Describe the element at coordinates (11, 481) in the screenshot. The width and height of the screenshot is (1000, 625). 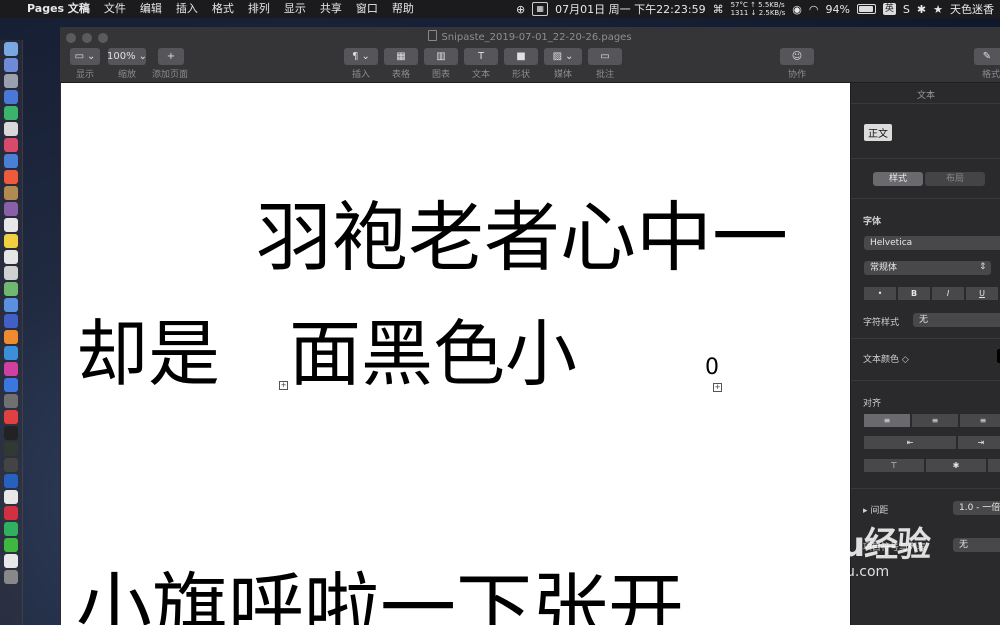
I see `vpn-icon` at that location.